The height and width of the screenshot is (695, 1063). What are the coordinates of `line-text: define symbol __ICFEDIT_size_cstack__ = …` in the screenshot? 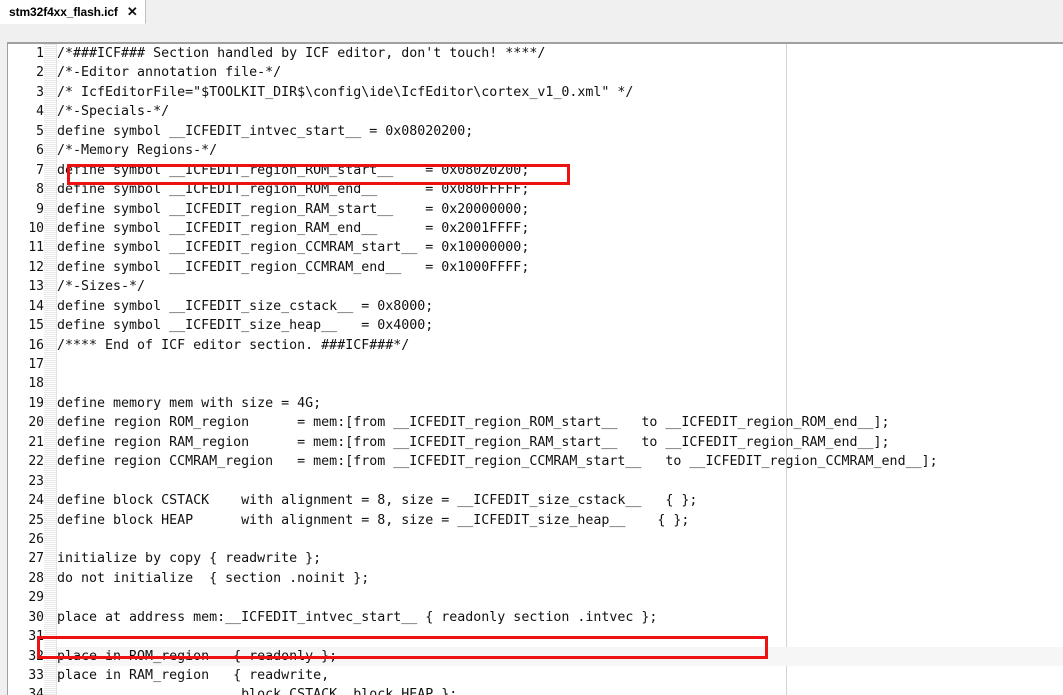 It's located at (560, 306).